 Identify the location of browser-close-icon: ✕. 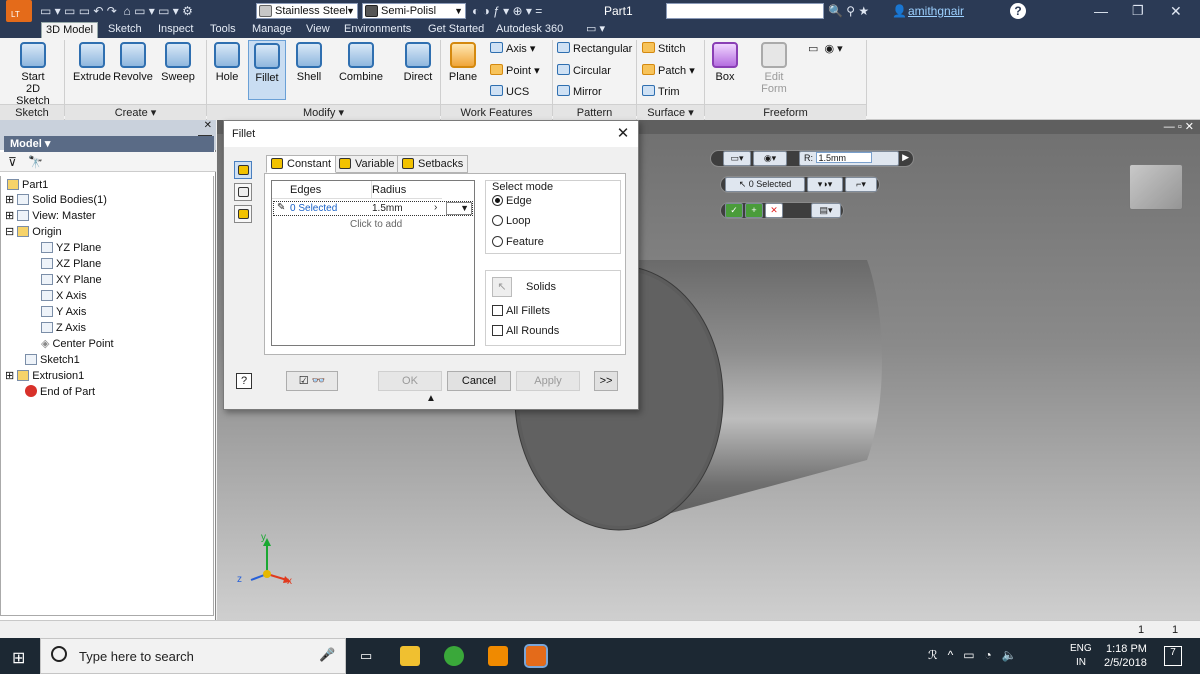
(208, 125).